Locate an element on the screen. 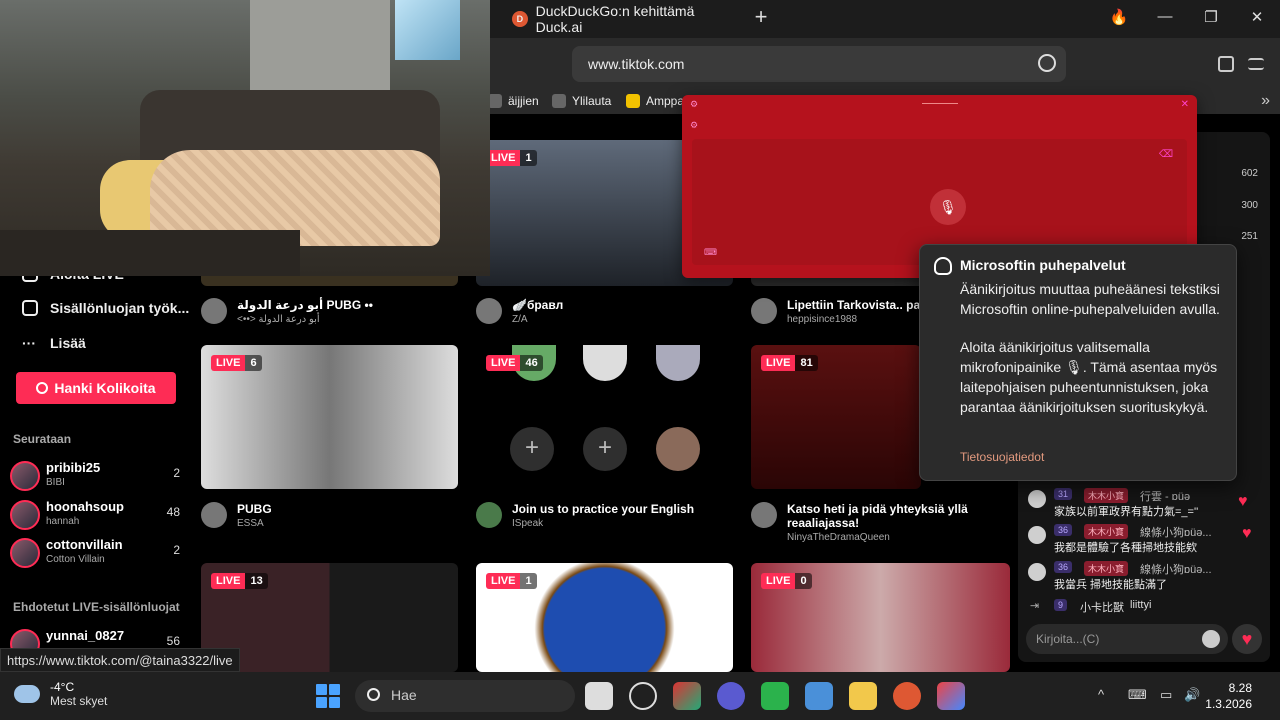 This screenshot has width=1280, height=720. task-view-icon is located at coordinates (599, 696).